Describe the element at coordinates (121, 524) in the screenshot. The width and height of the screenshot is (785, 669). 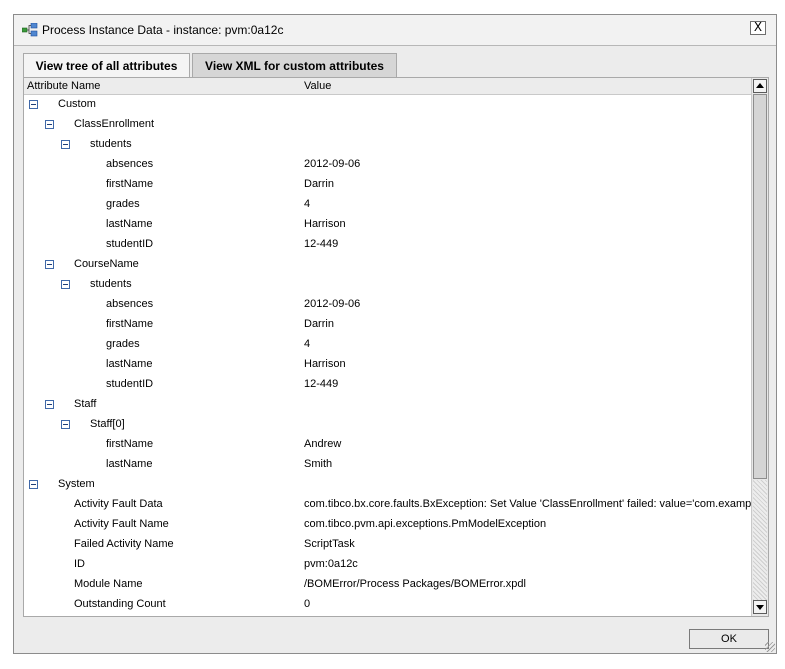
I see `attribute-name: Activity Fault Name` at that location.